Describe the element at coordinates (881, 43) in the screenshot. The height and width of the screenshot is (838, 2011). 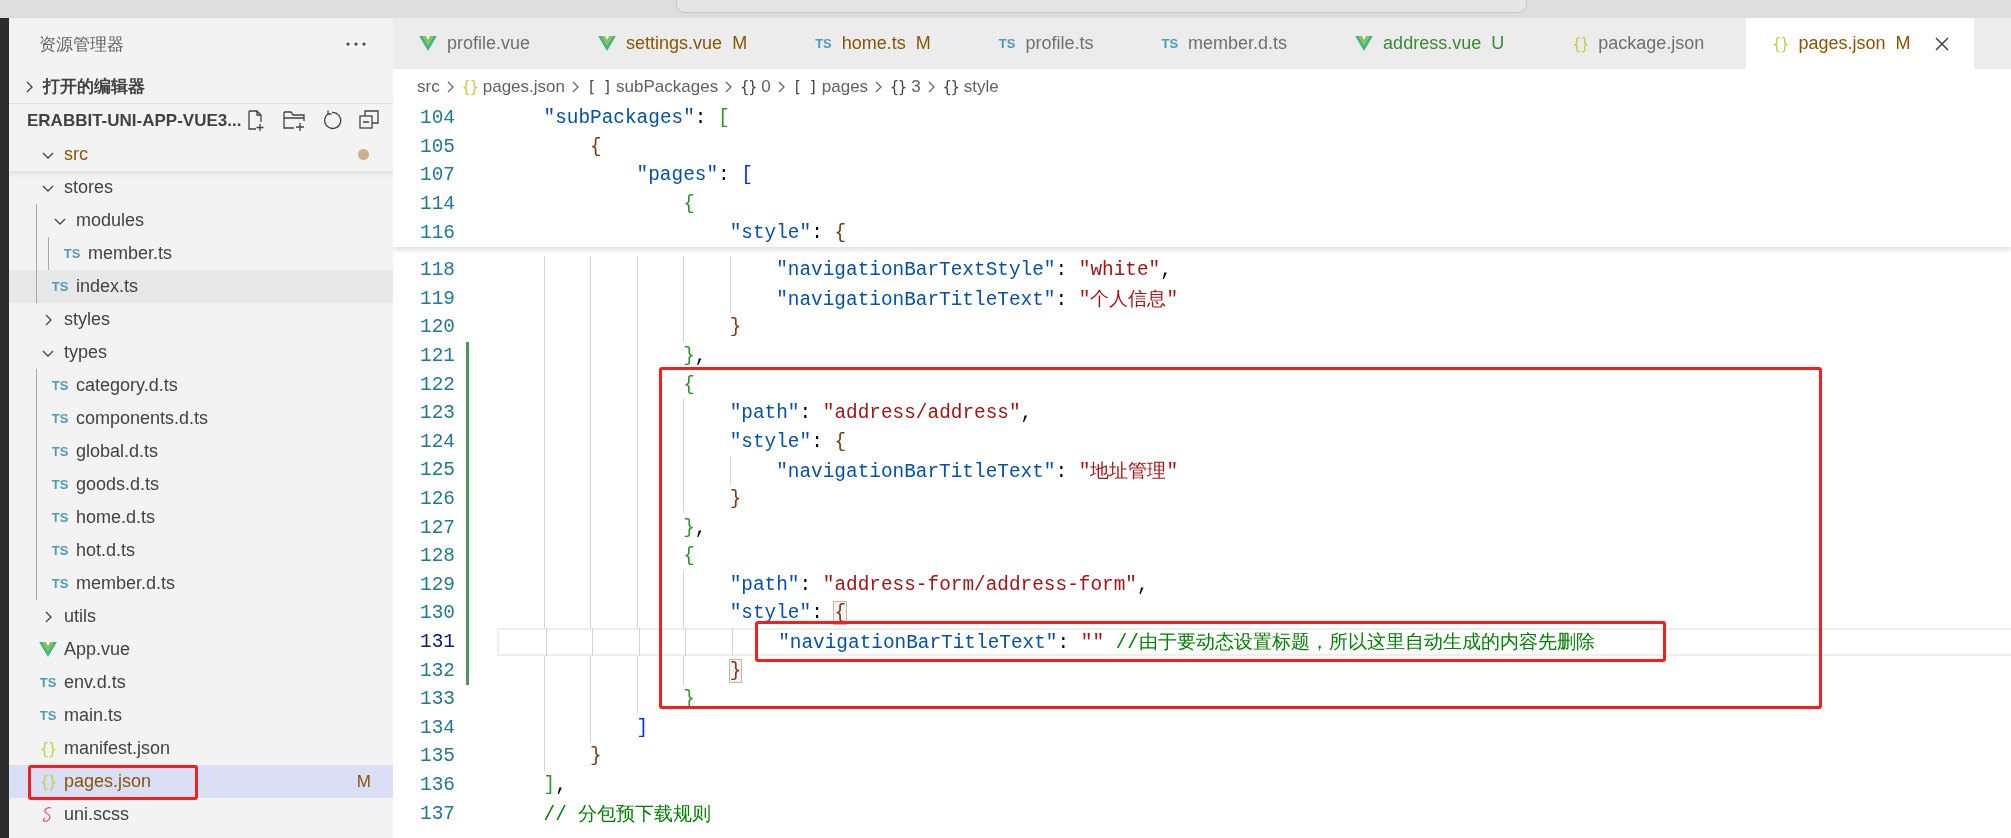
I see `editor-tab: TS home.ts M` at that location.